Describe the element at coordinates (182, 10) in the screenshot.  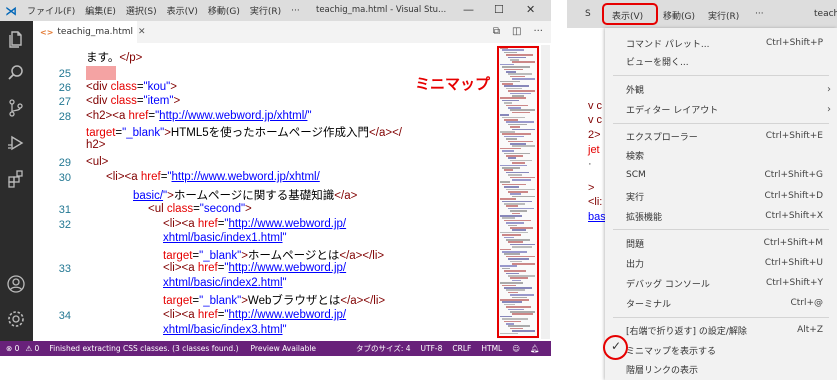
I see `menu-view: 表示(V)` at that location.